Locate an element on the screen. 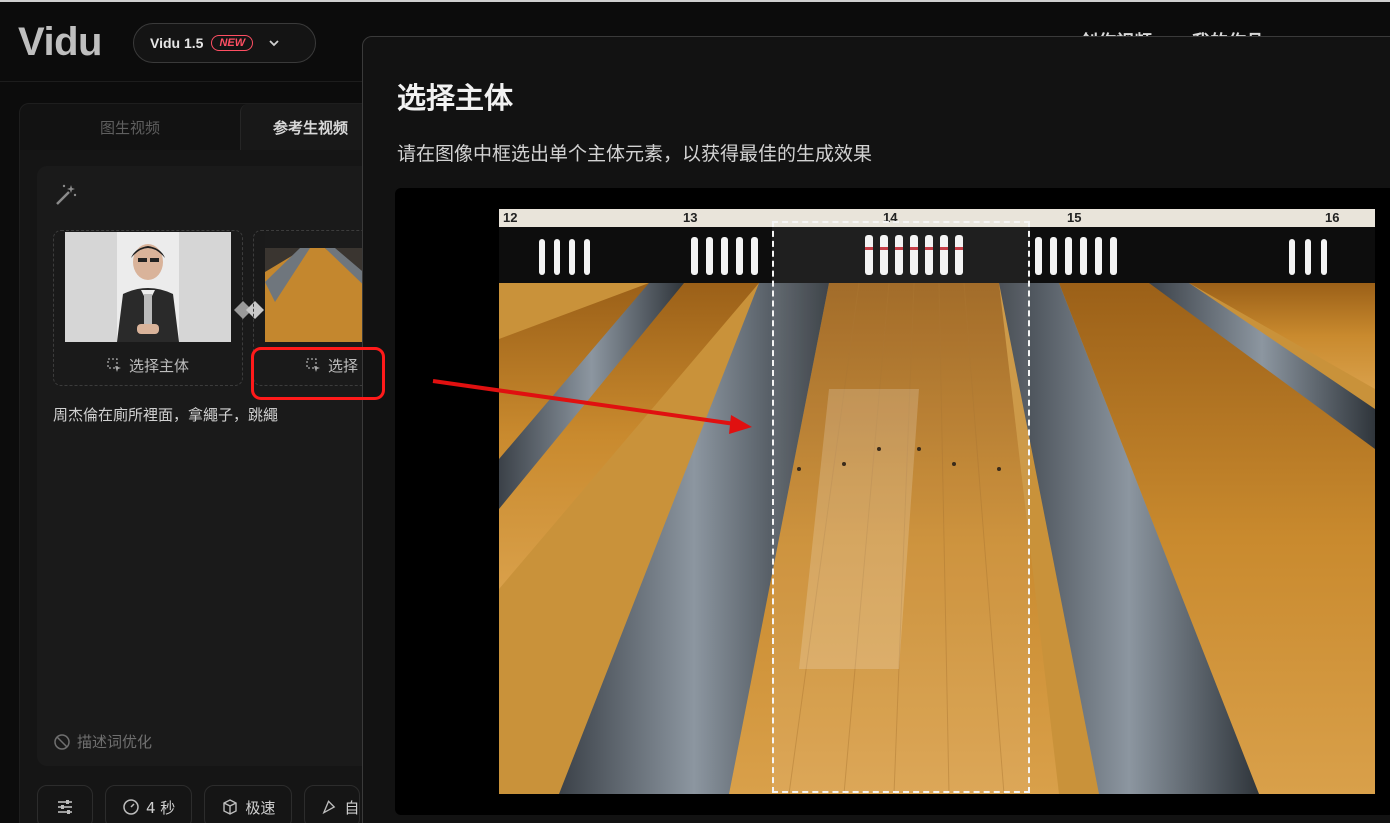 The image size is (1390, 823). subject-thumbnail-bowling is located at coordinates (320, 287).